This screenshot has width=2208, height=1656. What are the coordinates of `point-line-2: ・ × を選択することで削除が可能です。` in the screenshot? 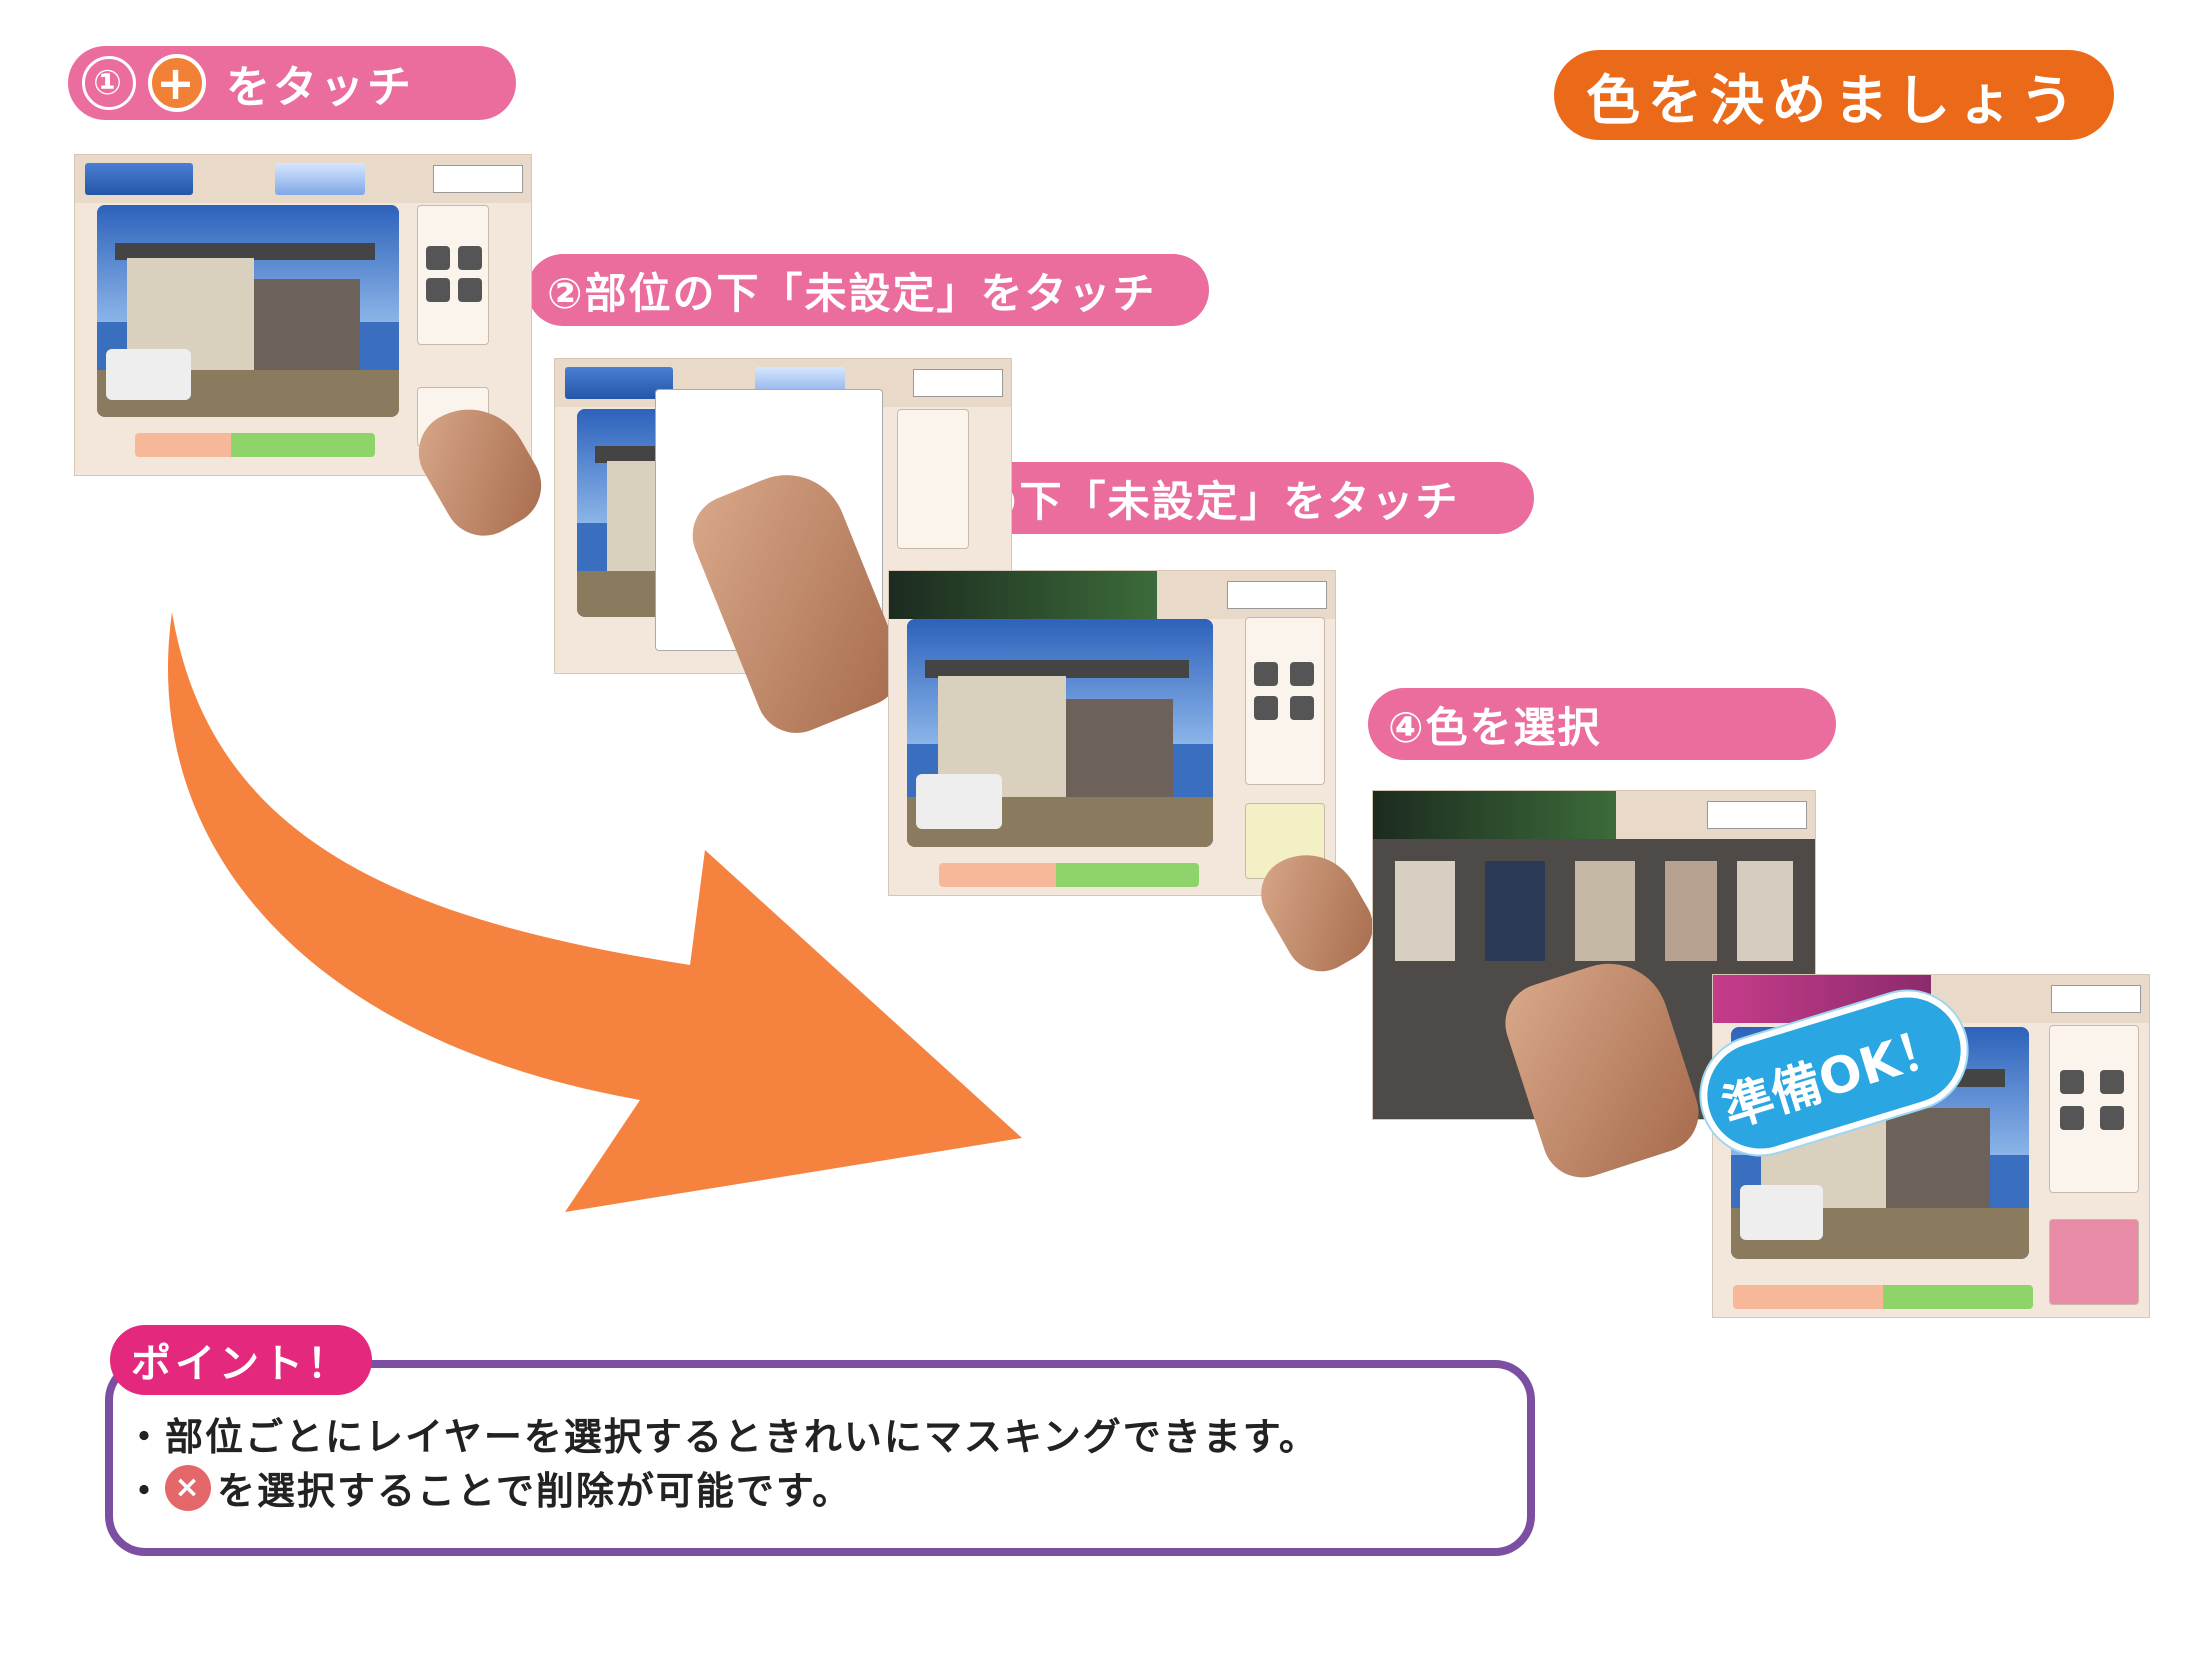 It's located at (488, 1487).